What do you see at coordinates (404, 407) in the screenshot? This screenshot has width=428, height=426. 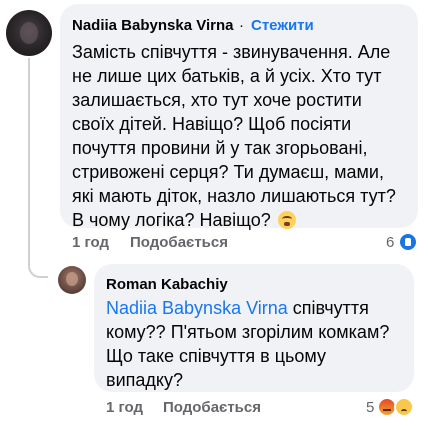 I see `sad-reaction-icon` at bounding box center [404, 407].